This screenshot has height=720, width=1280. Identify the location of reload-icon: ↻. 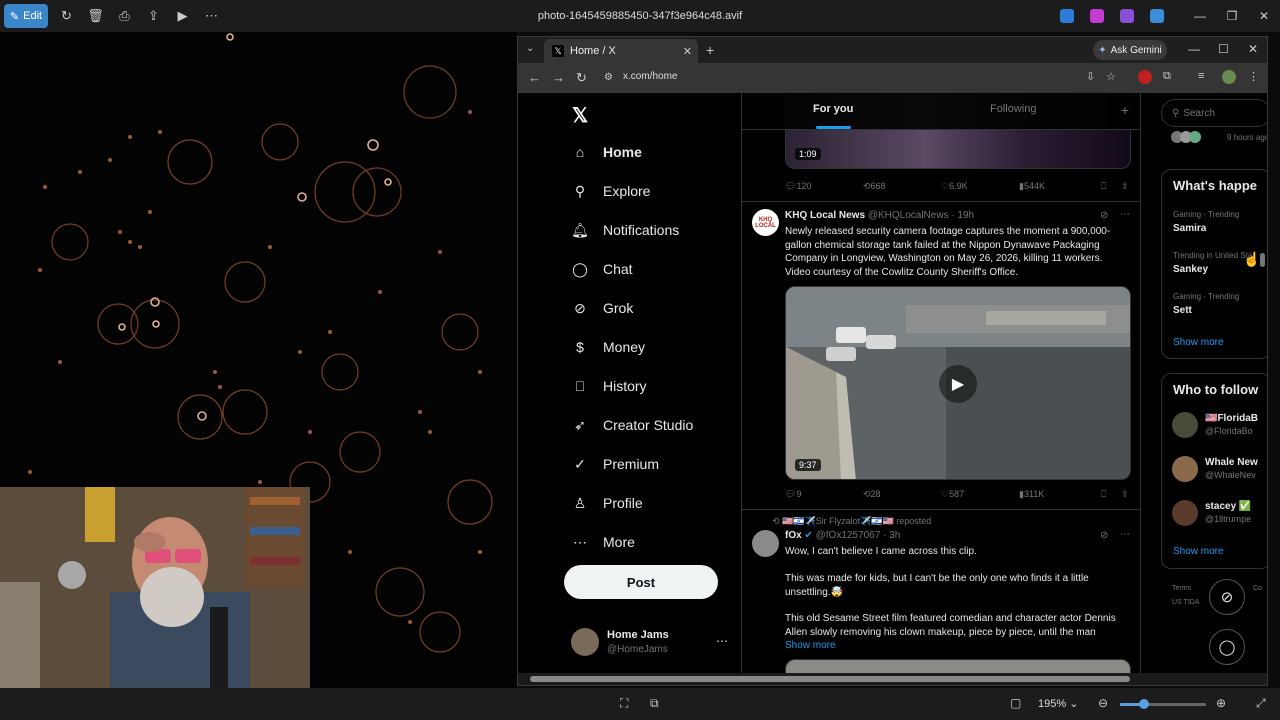
(581, 78).